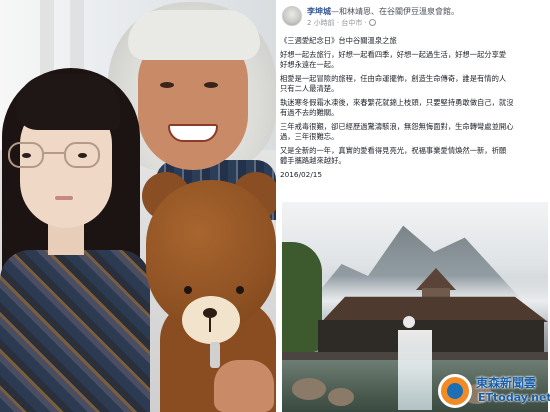 The width and height of the screenshot is (550, 412). Describe the element at coordinates (373, 22) in the screenshot. I see `globe-icon` at that location.